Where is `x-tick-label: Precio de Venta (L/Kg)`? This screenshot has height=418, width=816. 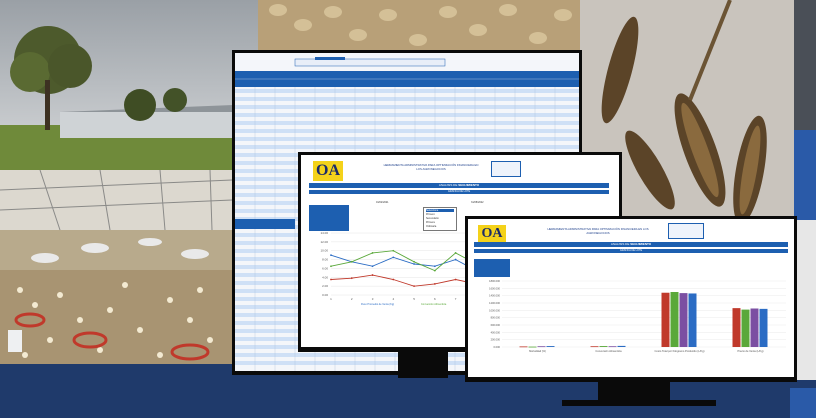 x-tick-label: Precio de Venta (L/Kg) is located at coordinates (750, 351).